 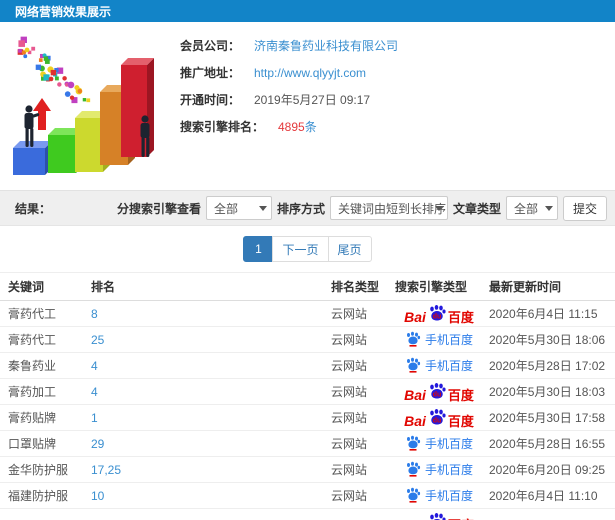 I want to click on promo-url-link: http://www.qlyyjt.com, so click(x=310, y=73).